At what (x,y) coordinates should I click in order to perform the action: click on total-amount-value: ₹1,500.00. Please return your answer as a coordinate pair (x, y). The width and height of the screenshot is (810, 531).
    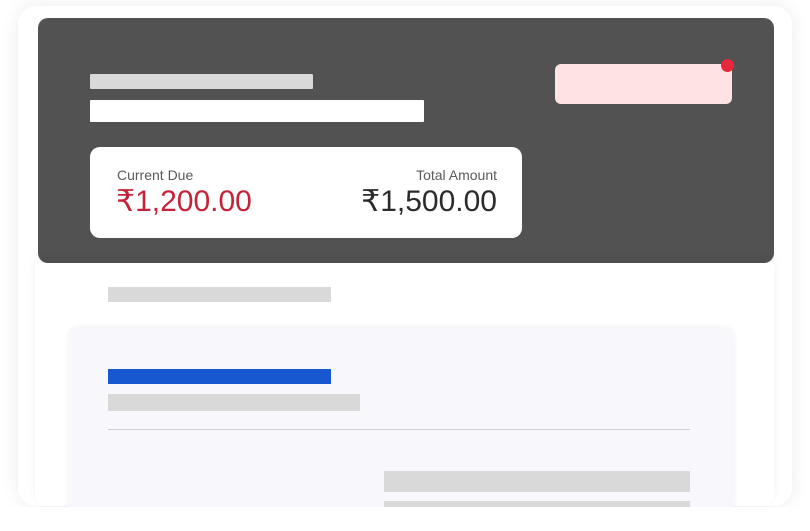
    Looking at the image, I should click on (429, 201).